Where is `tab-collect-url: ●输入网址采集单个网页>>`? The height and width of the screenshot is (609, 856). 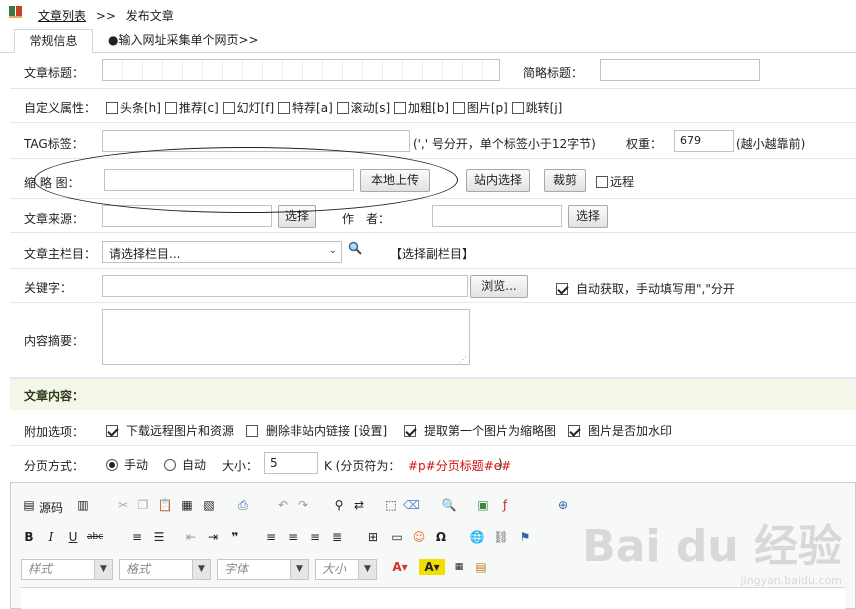 tab-collect-url: ●输入网址采集单个网页>> is located at coordinates (183, 41).